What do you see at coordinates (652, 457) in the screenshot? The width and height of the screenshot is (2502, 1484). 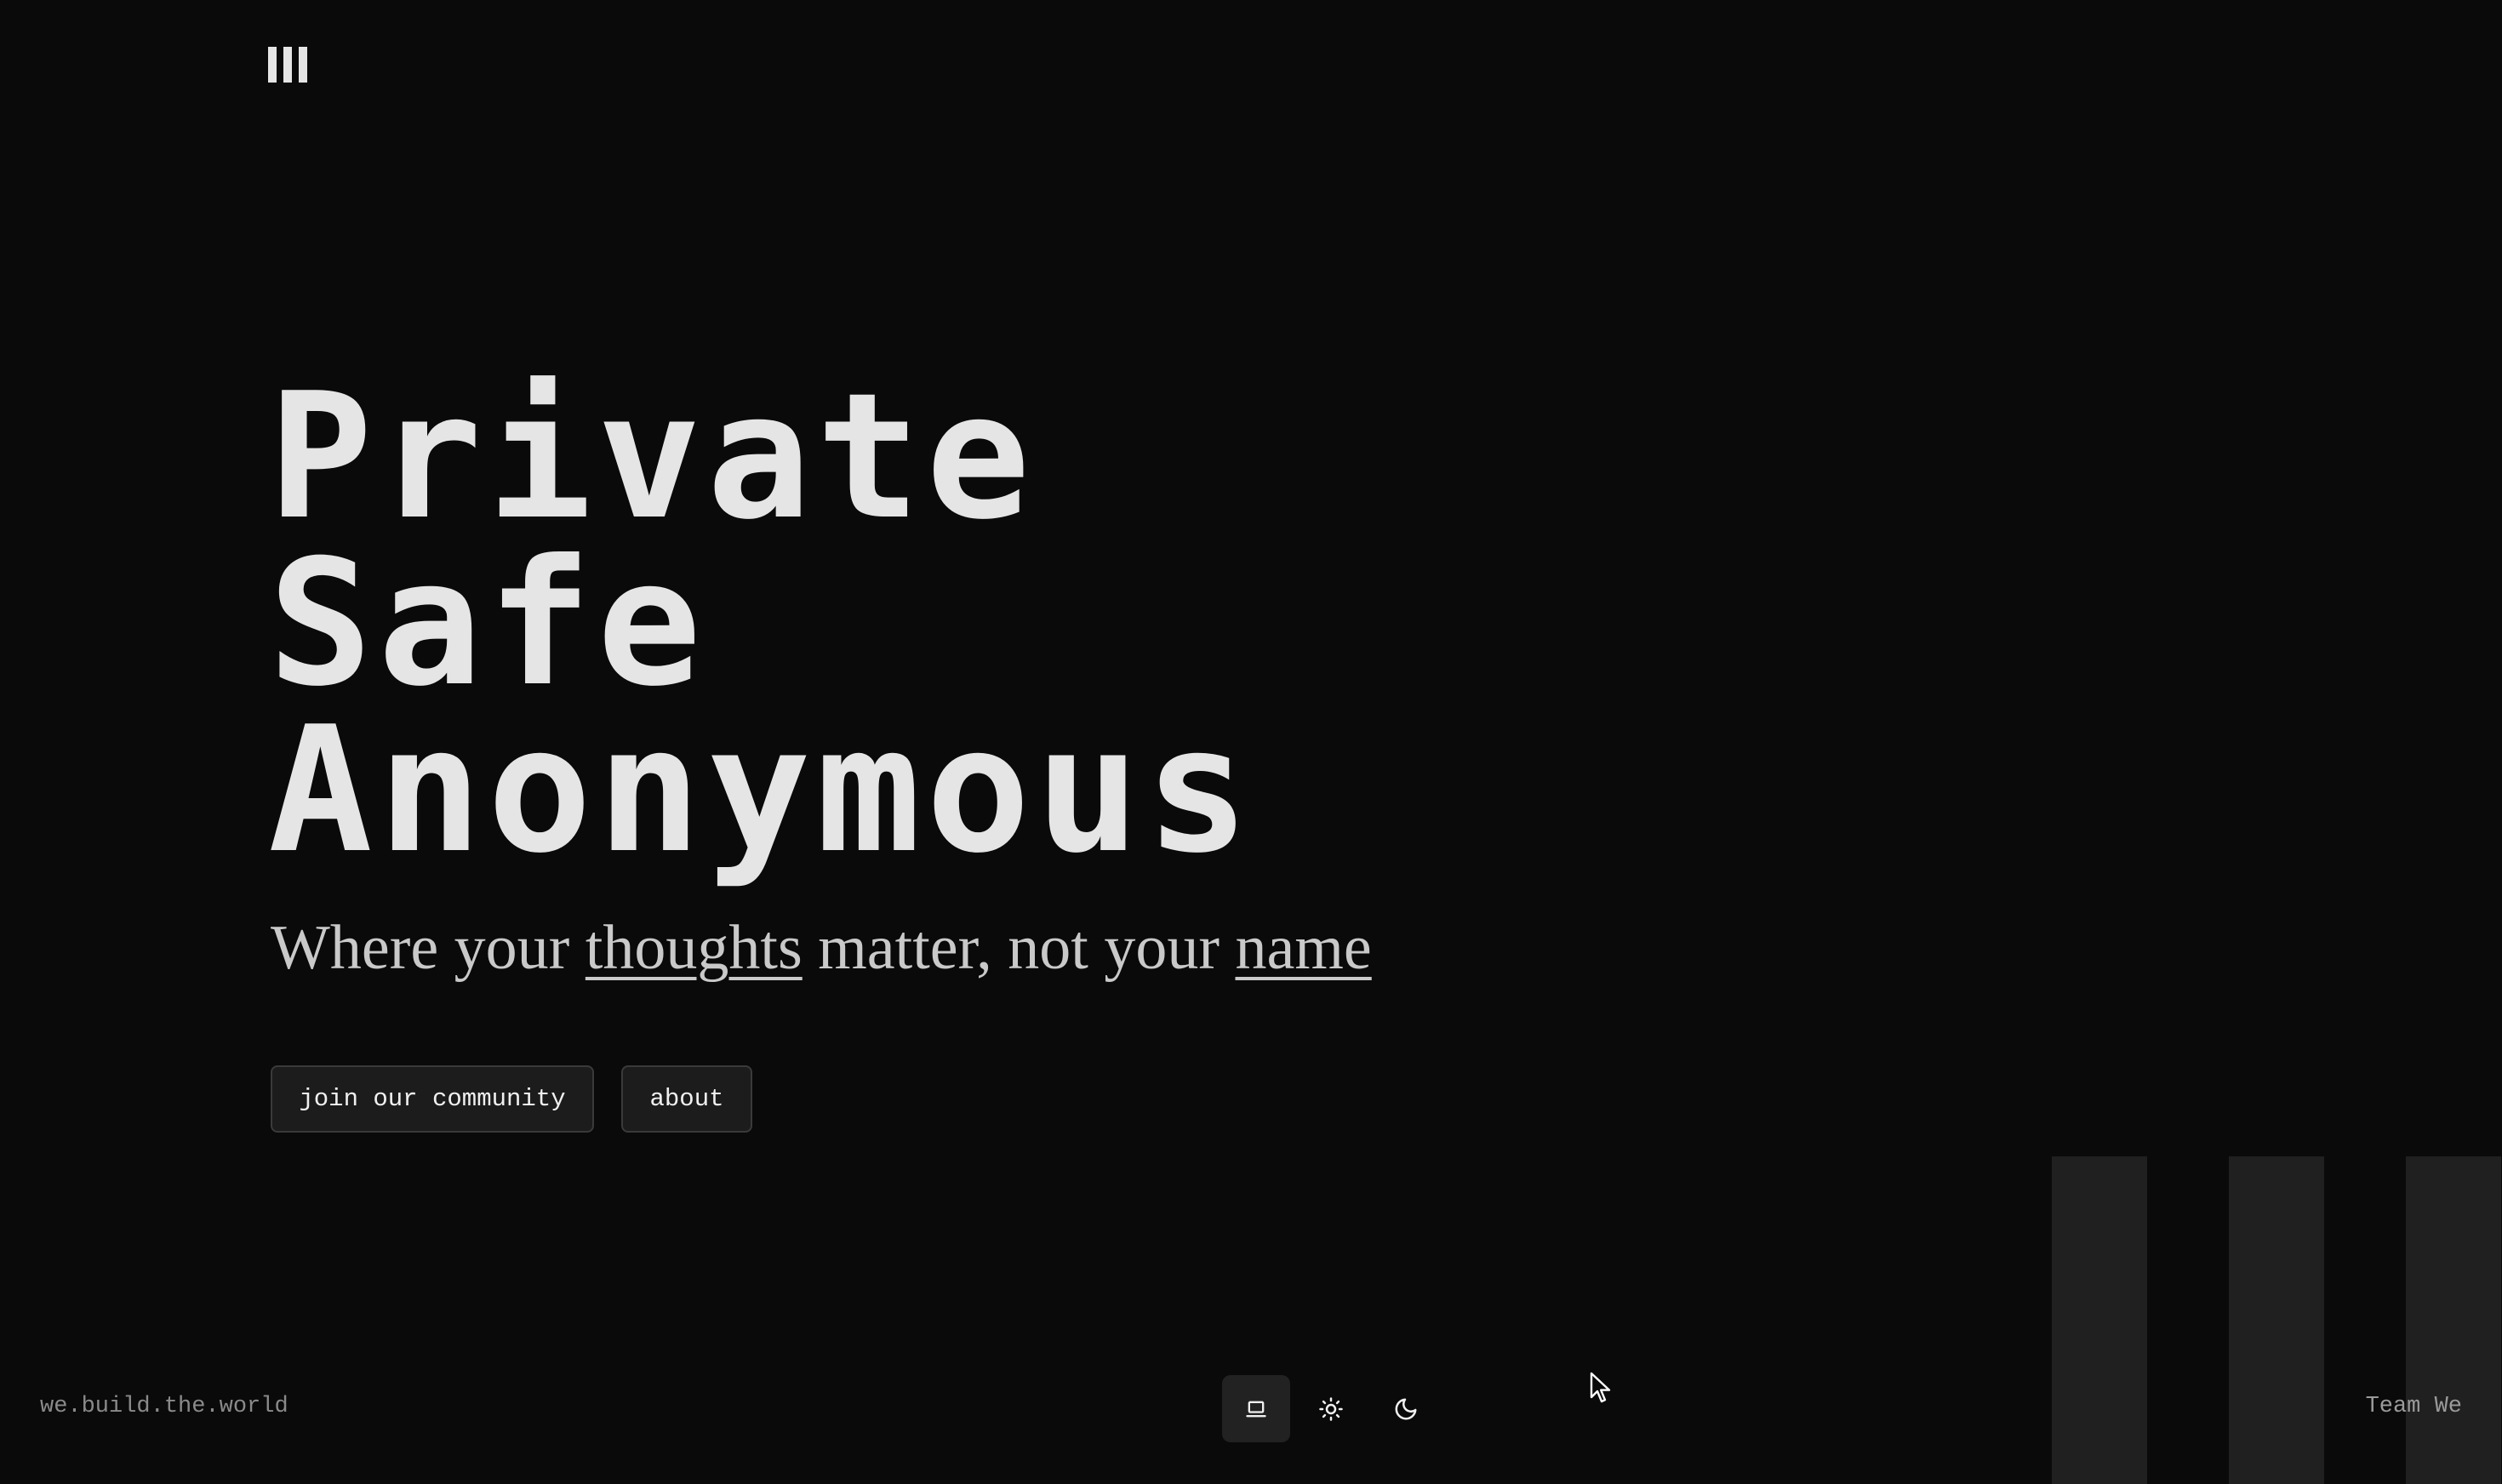 I see `hero-line-private: Private` at bounding box center [652, 457].